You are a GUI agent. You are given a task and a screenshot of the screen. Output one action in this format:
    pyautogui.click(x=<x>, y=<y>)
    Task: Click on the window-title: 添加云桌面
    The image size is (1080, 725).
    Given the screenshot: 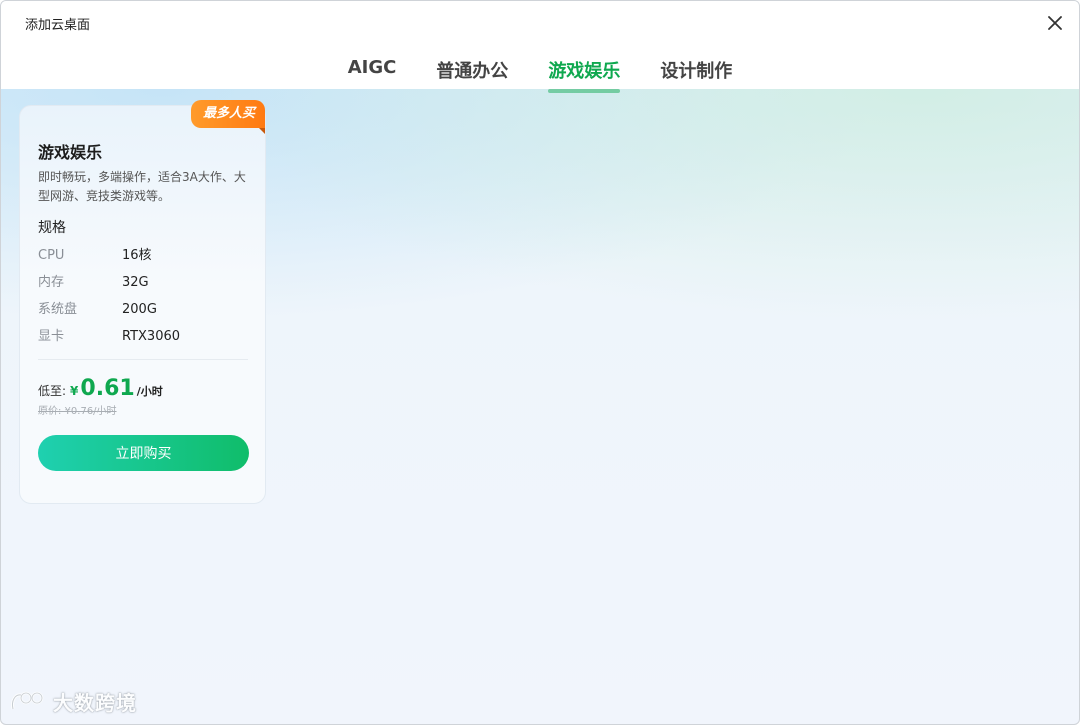 What is the action you would take?
    pyautogui.click(x=58, y=25)
    